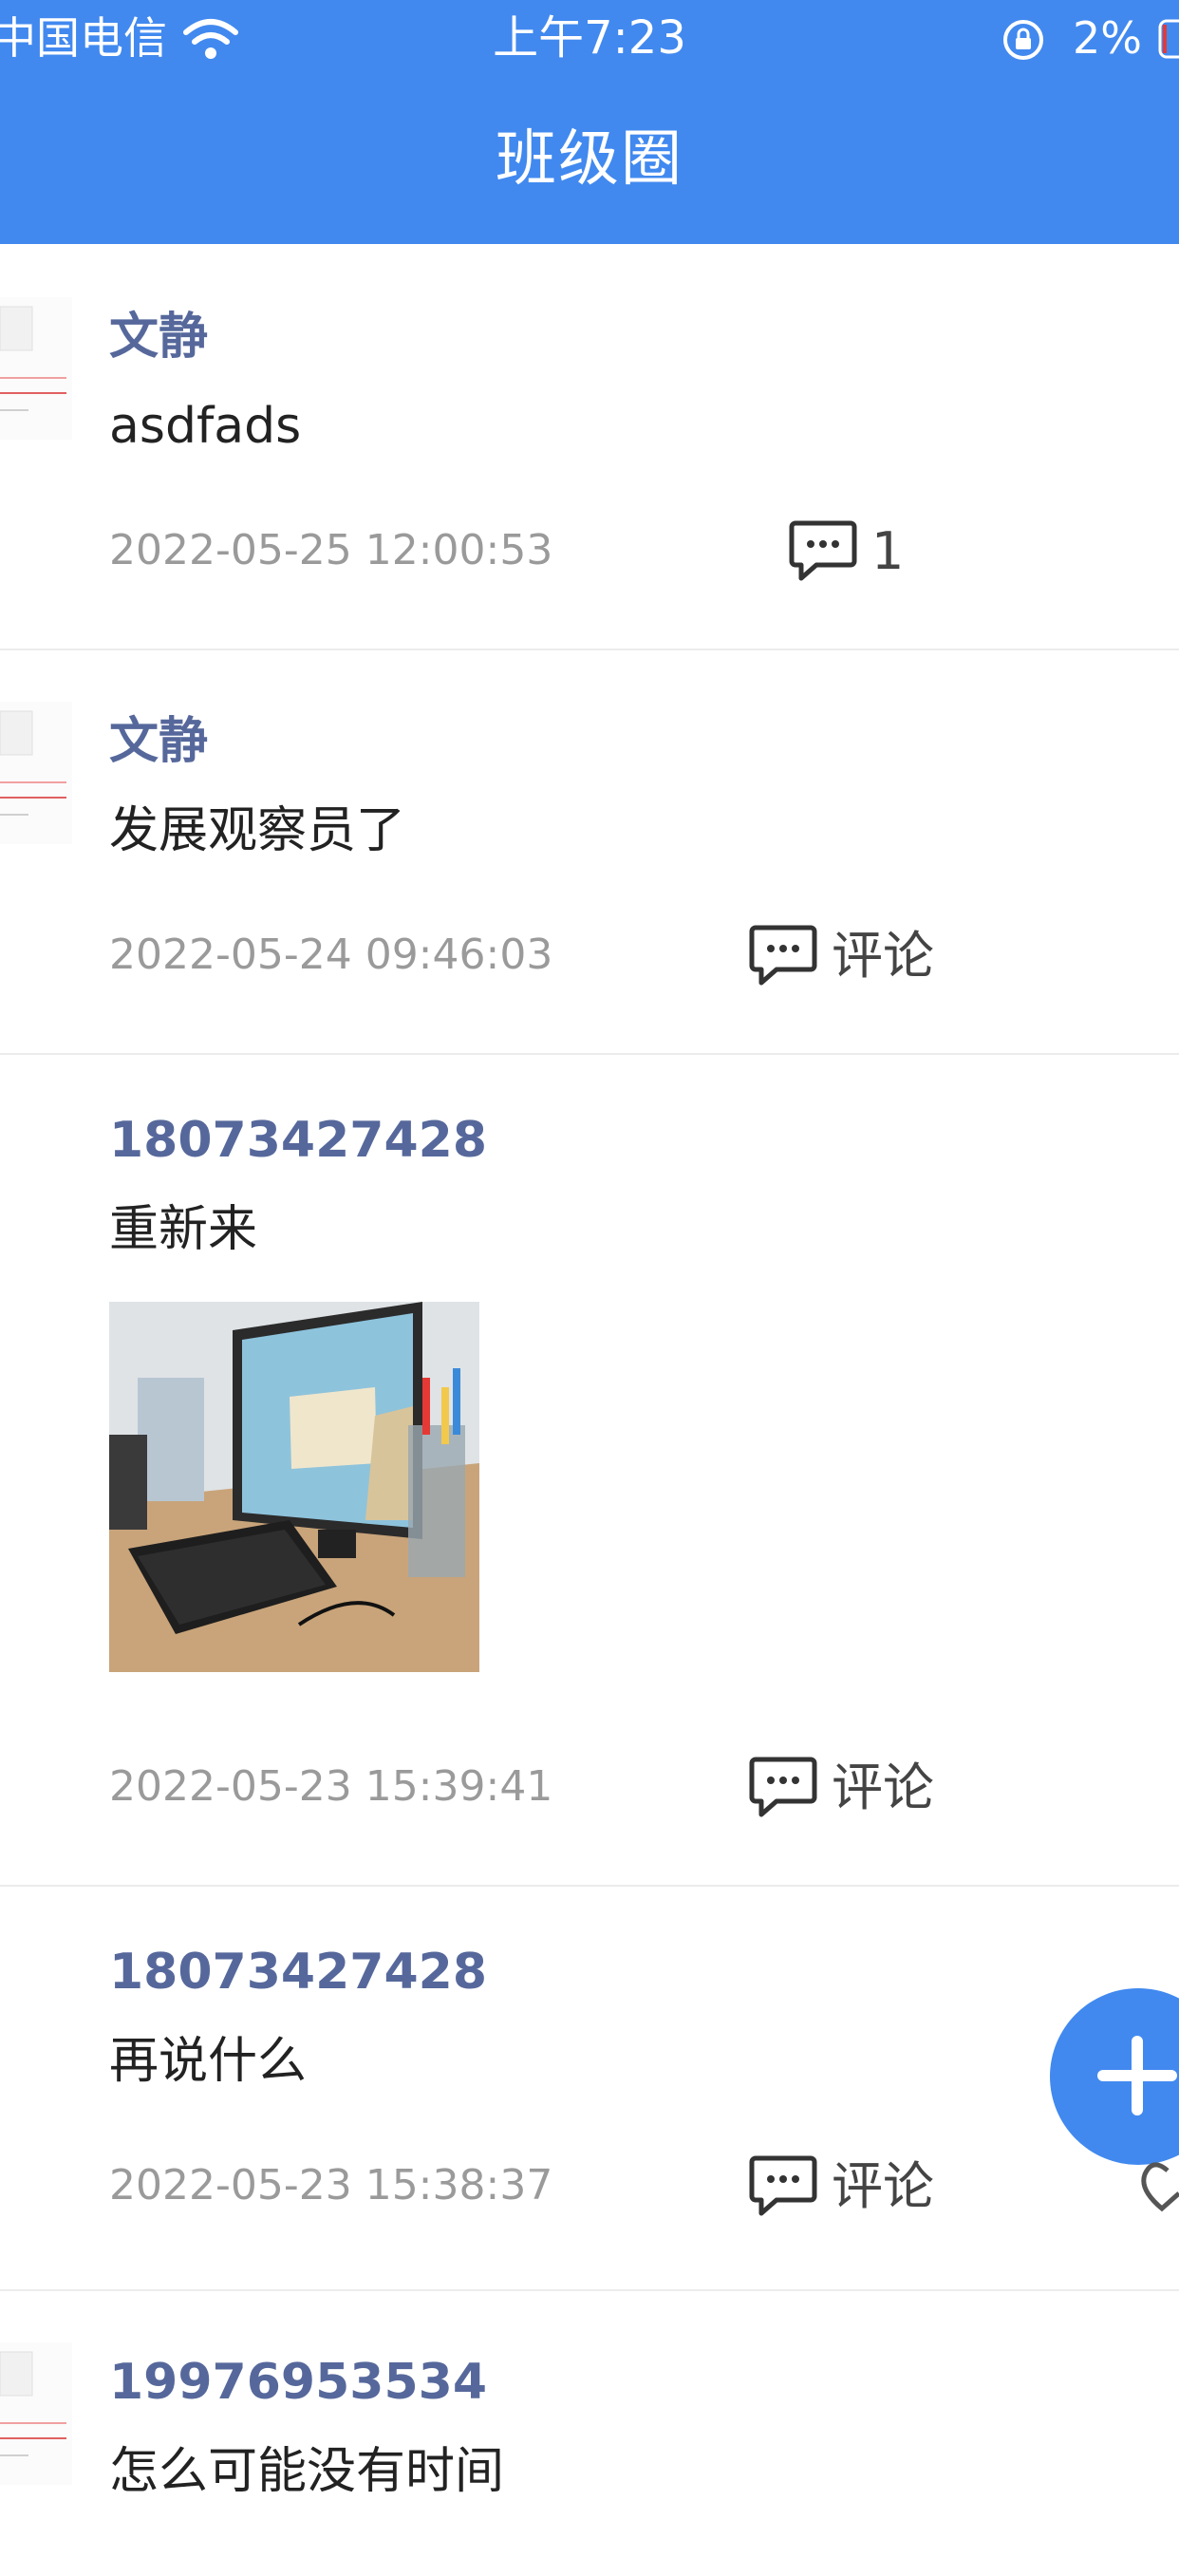  Describe the element at coordinates (1107, 38) in the screenshot. I see `battery-percent: 2%` at that location.